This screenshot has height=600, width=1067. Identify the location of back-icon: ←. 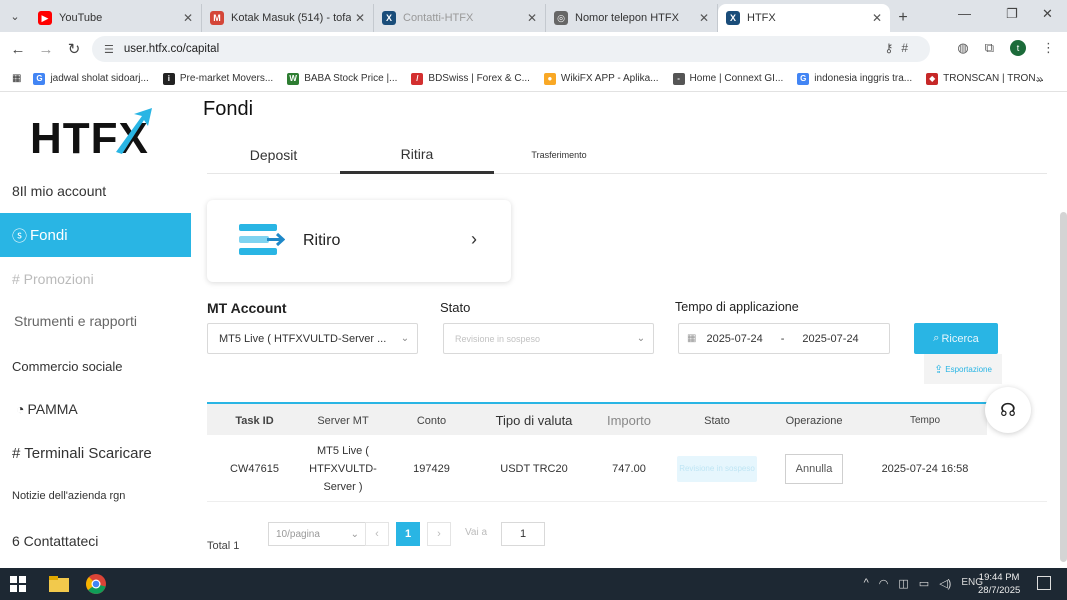
(18, 49).